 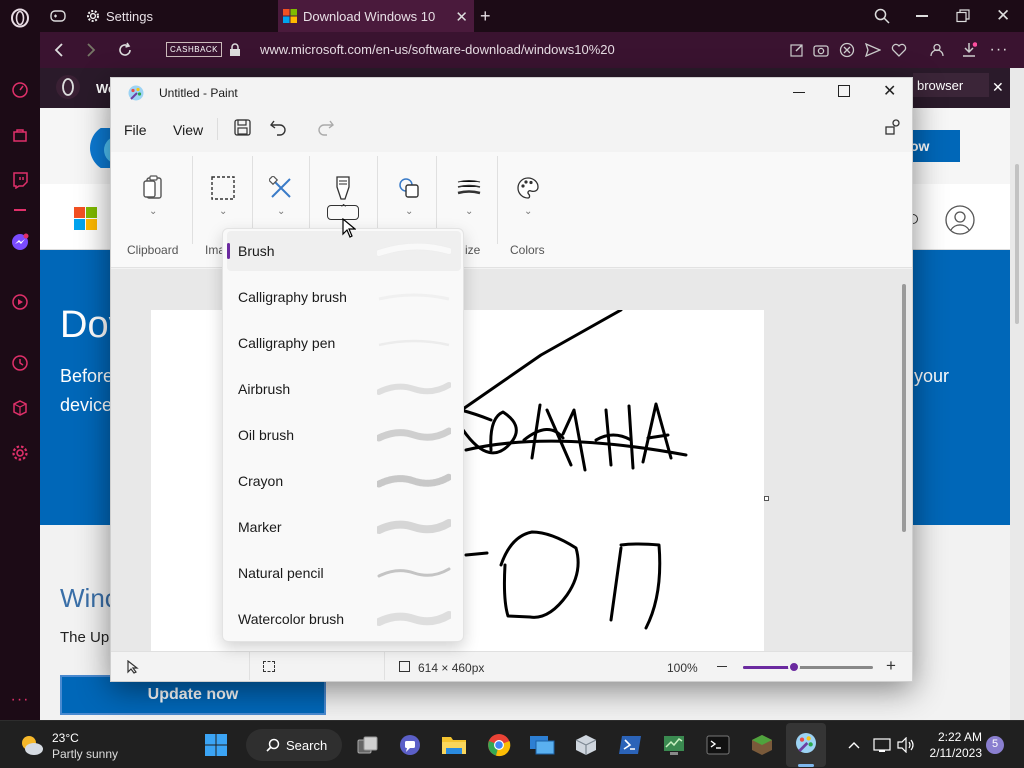 What do you see at coordinates (65, 738) in the screenshot?
I see `weather-temperature: 23°C` at bounding box center [65, 738].